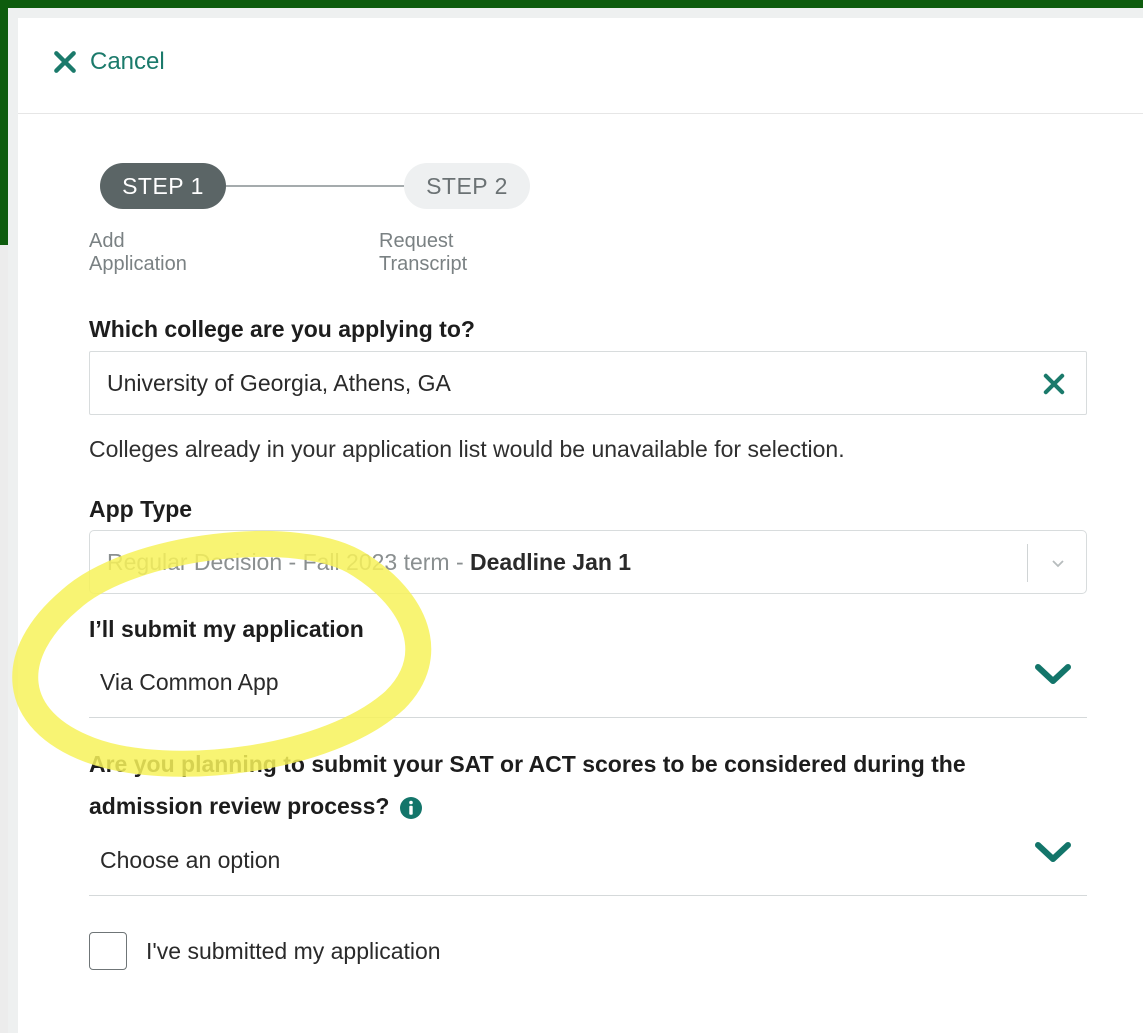  I want to click on college-input: University of Georgia, Athens, GA, so click(588, 383).